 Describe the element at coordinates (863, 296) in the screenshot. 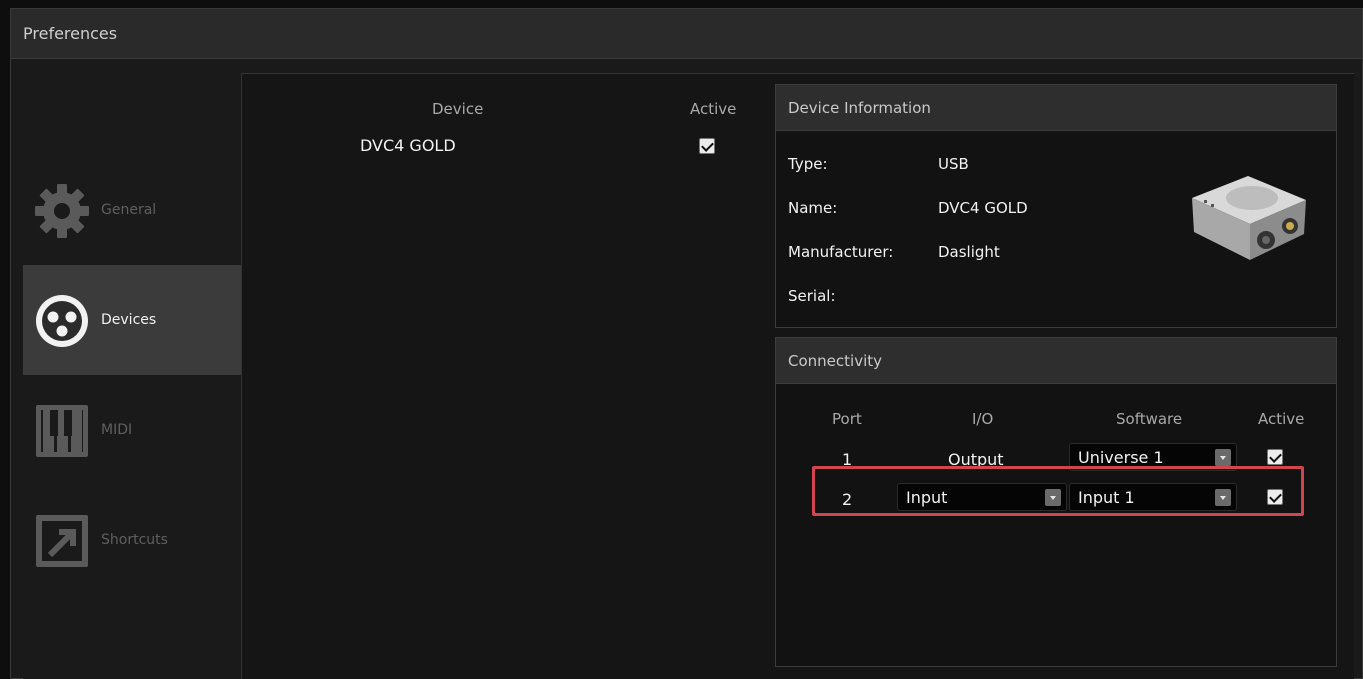

I see `info-serial-row: Serial:` at that location.